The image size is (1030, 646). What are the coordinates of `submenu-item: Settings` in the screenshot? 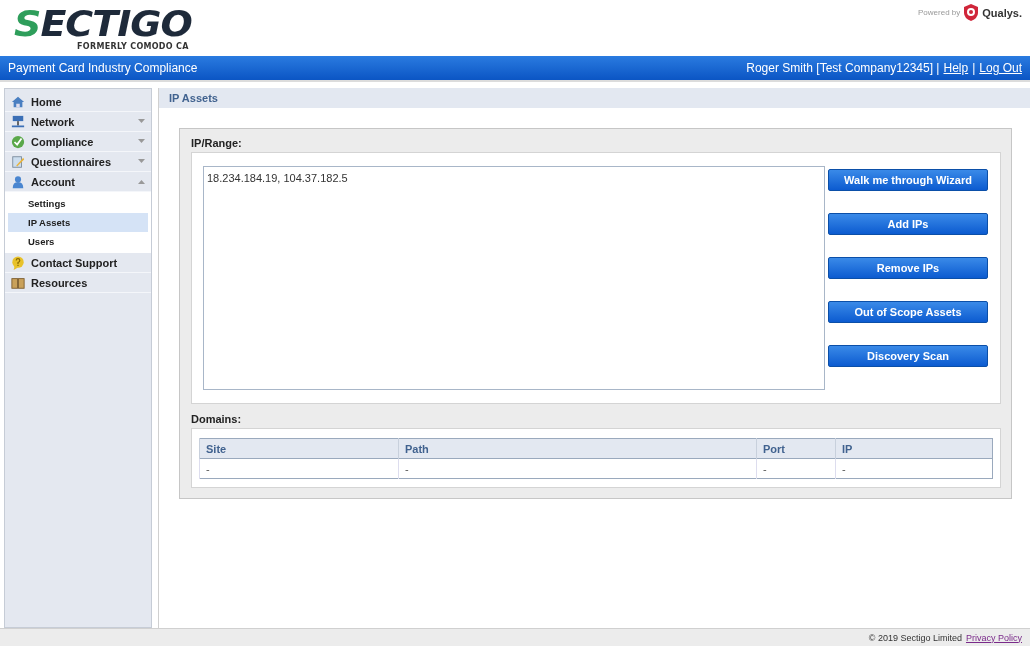 It's located at (78, 203).